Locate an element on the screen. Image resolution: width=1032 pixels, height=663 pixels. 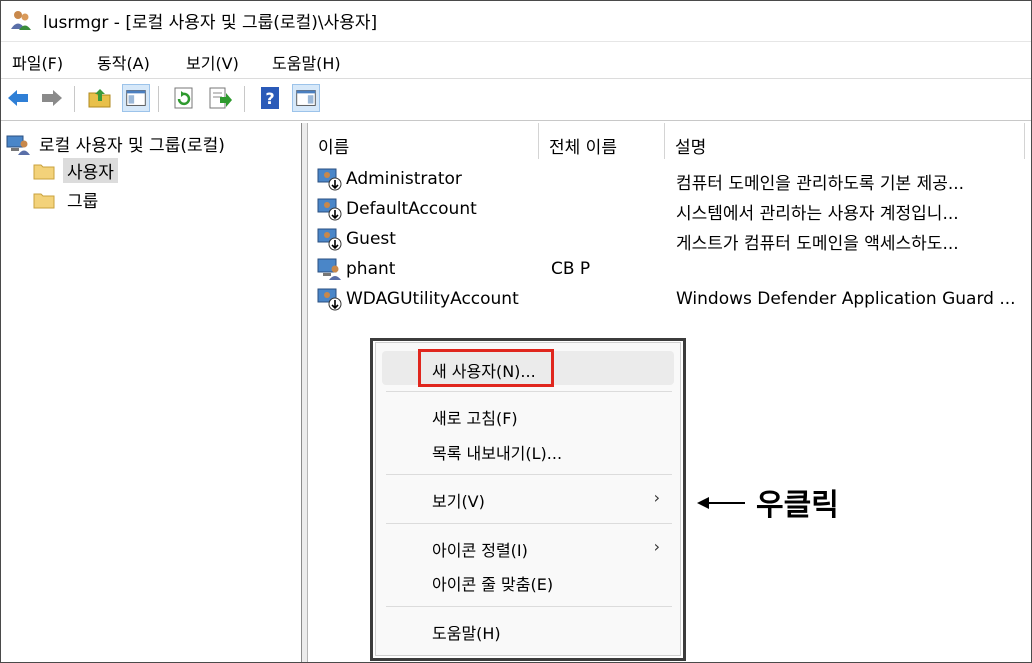
menu-item-line-up-icons: 아이콘 줄 맞춤(E) is located at coordinates (528, 581).